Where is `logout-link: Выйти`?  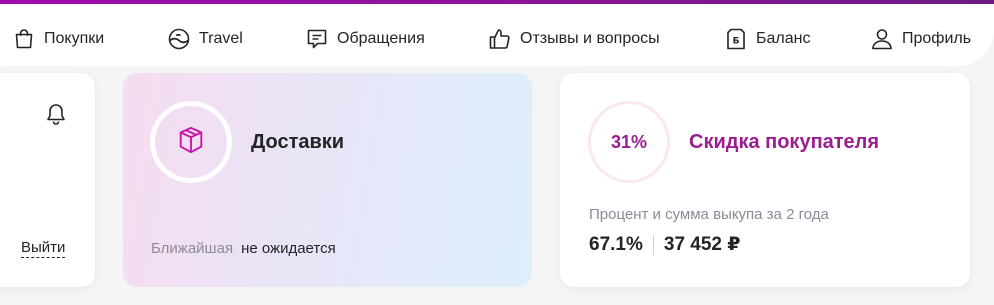
logout-link: Выйти is located at coordinates (43, 248).